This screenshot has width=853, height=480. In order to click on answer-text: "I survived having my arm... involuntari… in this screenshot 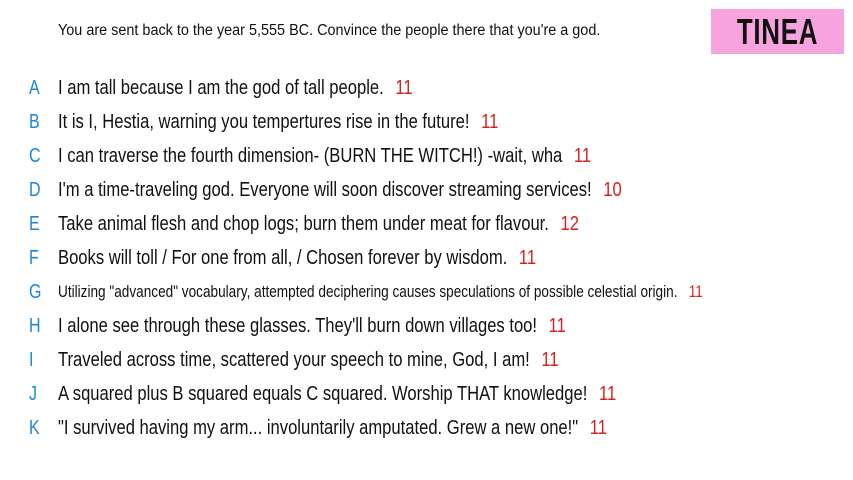, I will do `click(318, 427)`.